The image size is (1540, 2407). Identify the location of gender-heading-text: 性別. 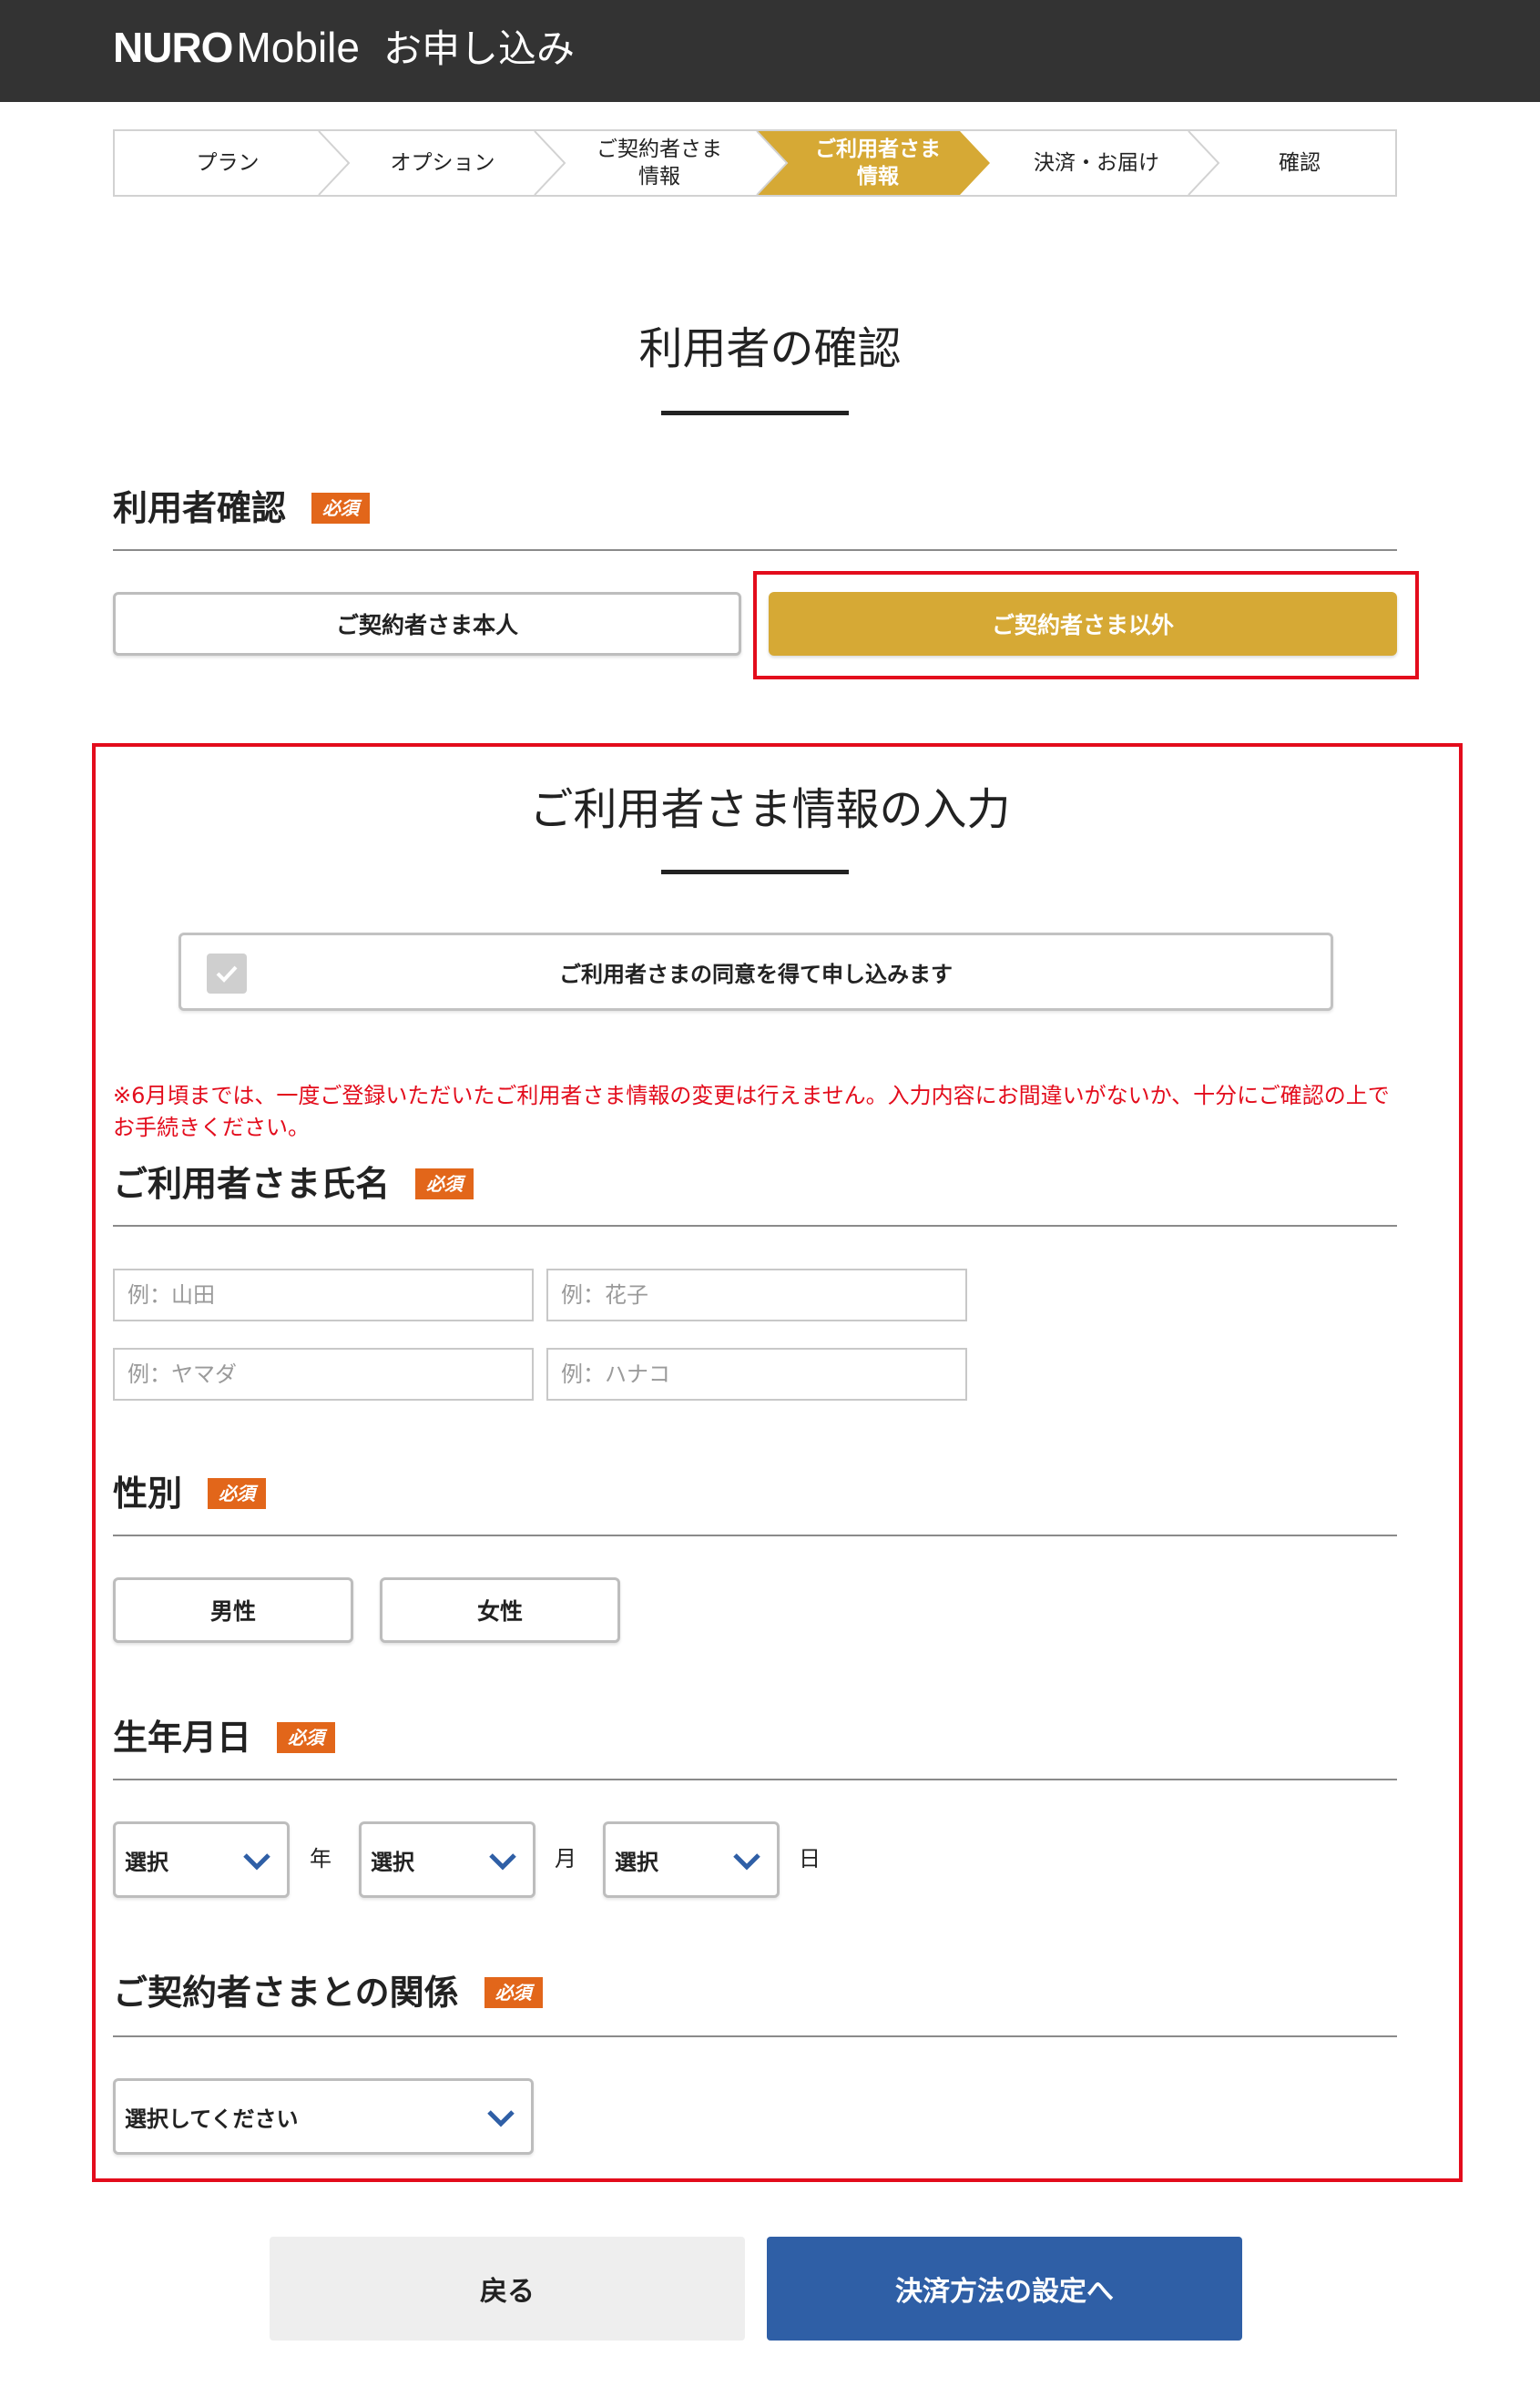
(148, 1494).